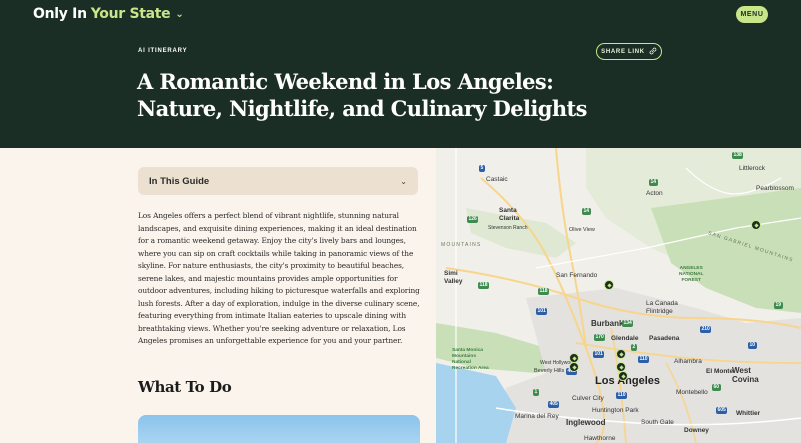 This screenshot has height=443, width=801. Describe the element at coordinates (536, 392) in the screenshot. I see `route-shield: 1` at that location.